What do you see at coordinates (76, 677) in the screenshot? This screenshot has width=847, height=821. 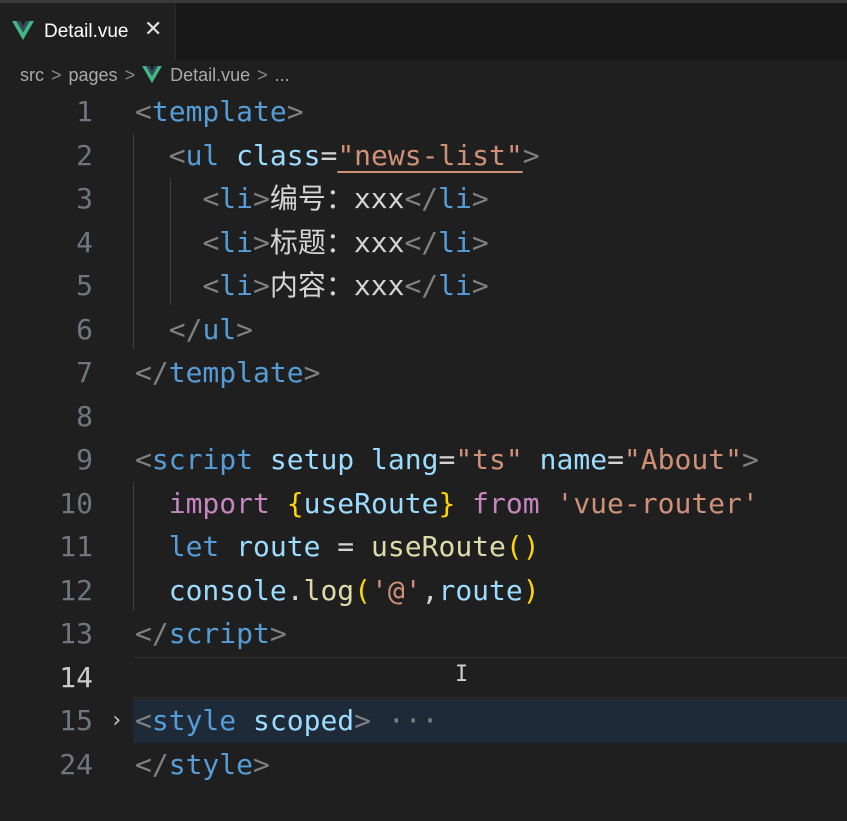 I see `line-number: 14` at bounding box center [76, 677].